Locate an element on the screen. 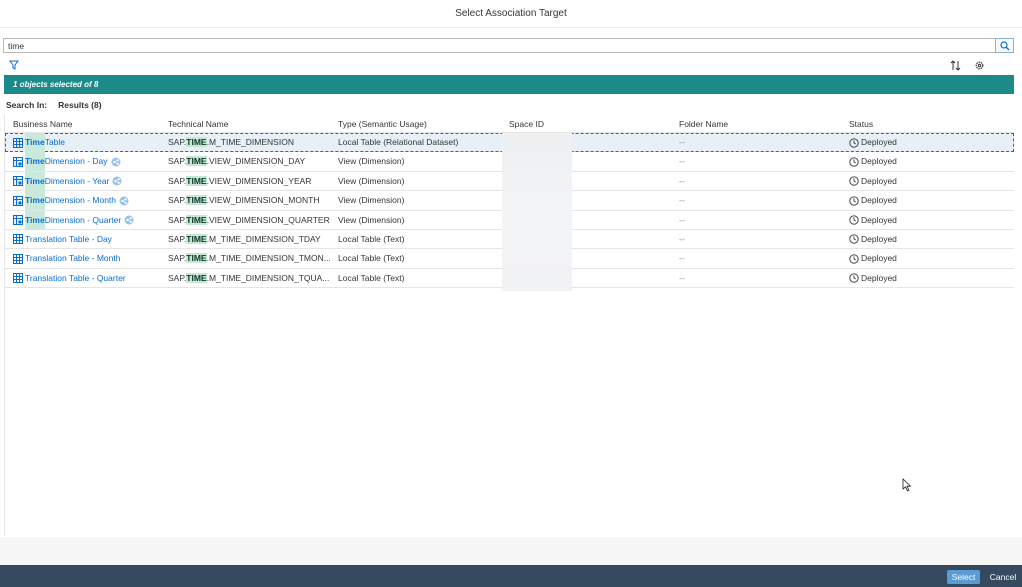 This screenshot has width=1022, height=587. filter-button is located at coordinates (14, 65).